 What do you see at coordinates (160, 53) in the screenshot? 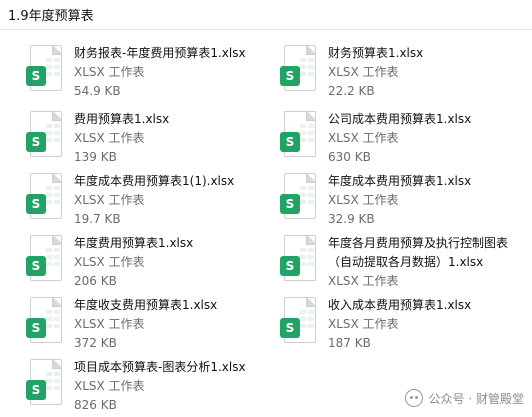
I see `file-name: 财务报表-年度费用预算表1.xlsx` at bounding box center [160, 53].